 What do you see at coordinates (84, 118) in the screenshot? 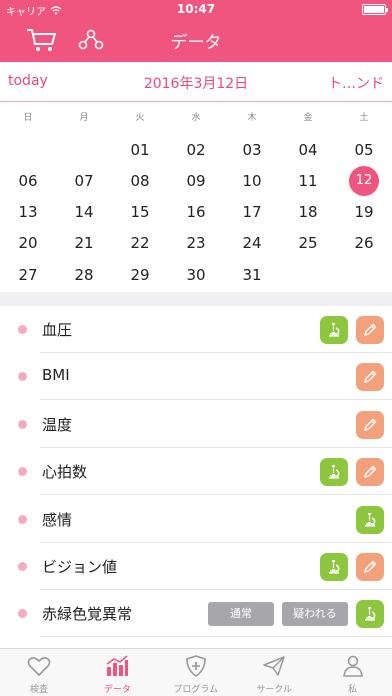
I see `weekday-label: 月` at bounding box center [84, 118].